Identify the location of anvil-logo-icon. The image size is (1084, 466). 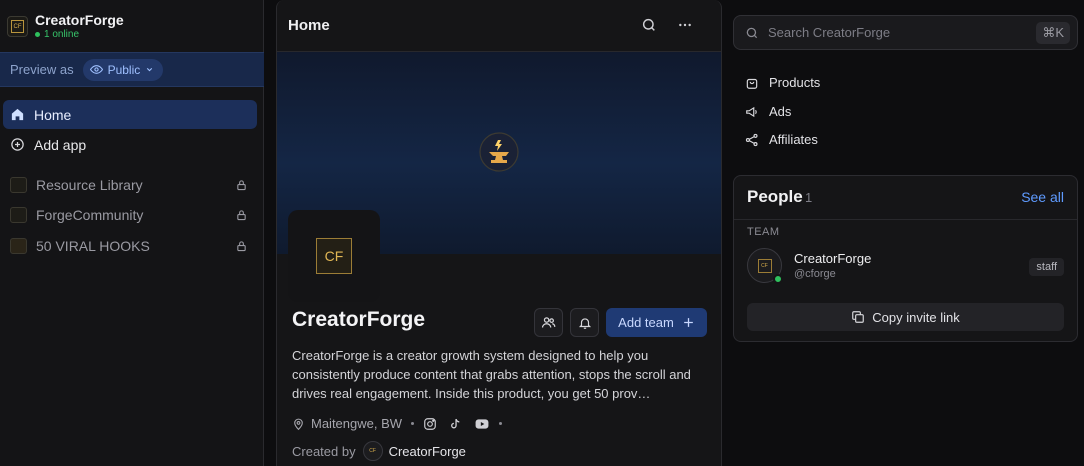
(499, 152).